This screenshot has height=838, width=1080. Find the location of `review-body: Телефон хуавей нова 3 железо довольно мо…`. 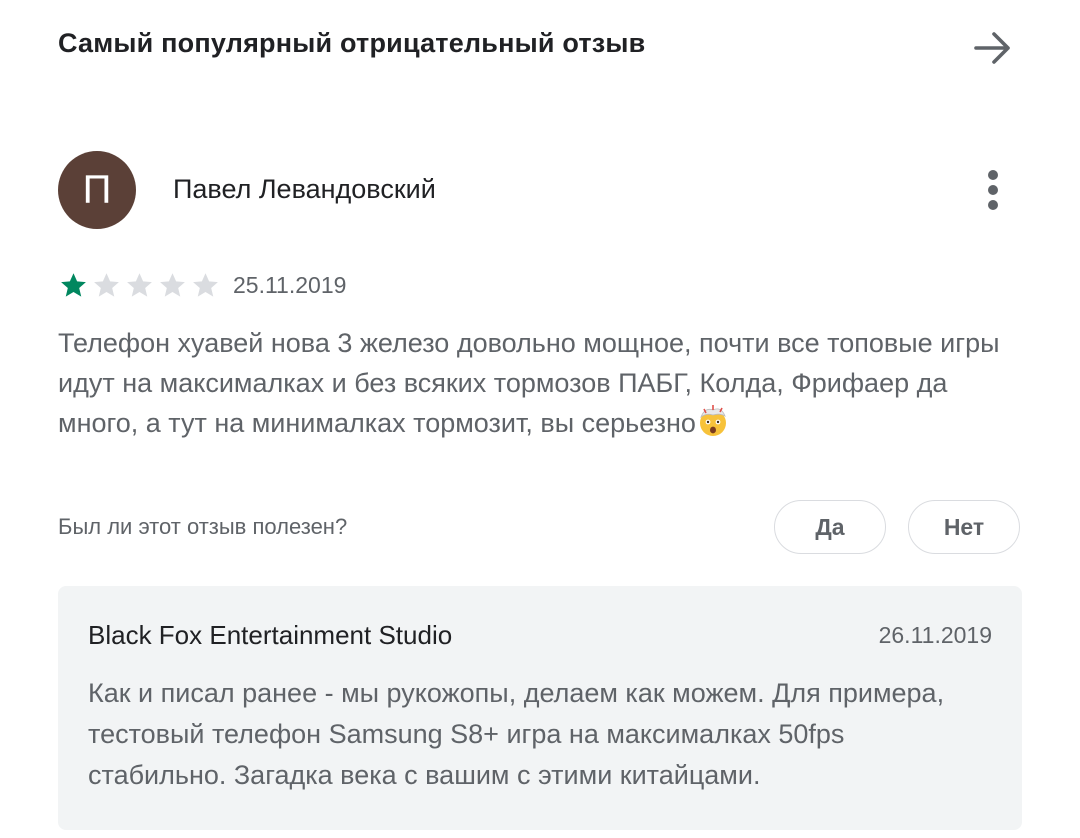

review-body: Телефон хуавей нова 3 железо довольно мо… is located at coordinates (529, 383).